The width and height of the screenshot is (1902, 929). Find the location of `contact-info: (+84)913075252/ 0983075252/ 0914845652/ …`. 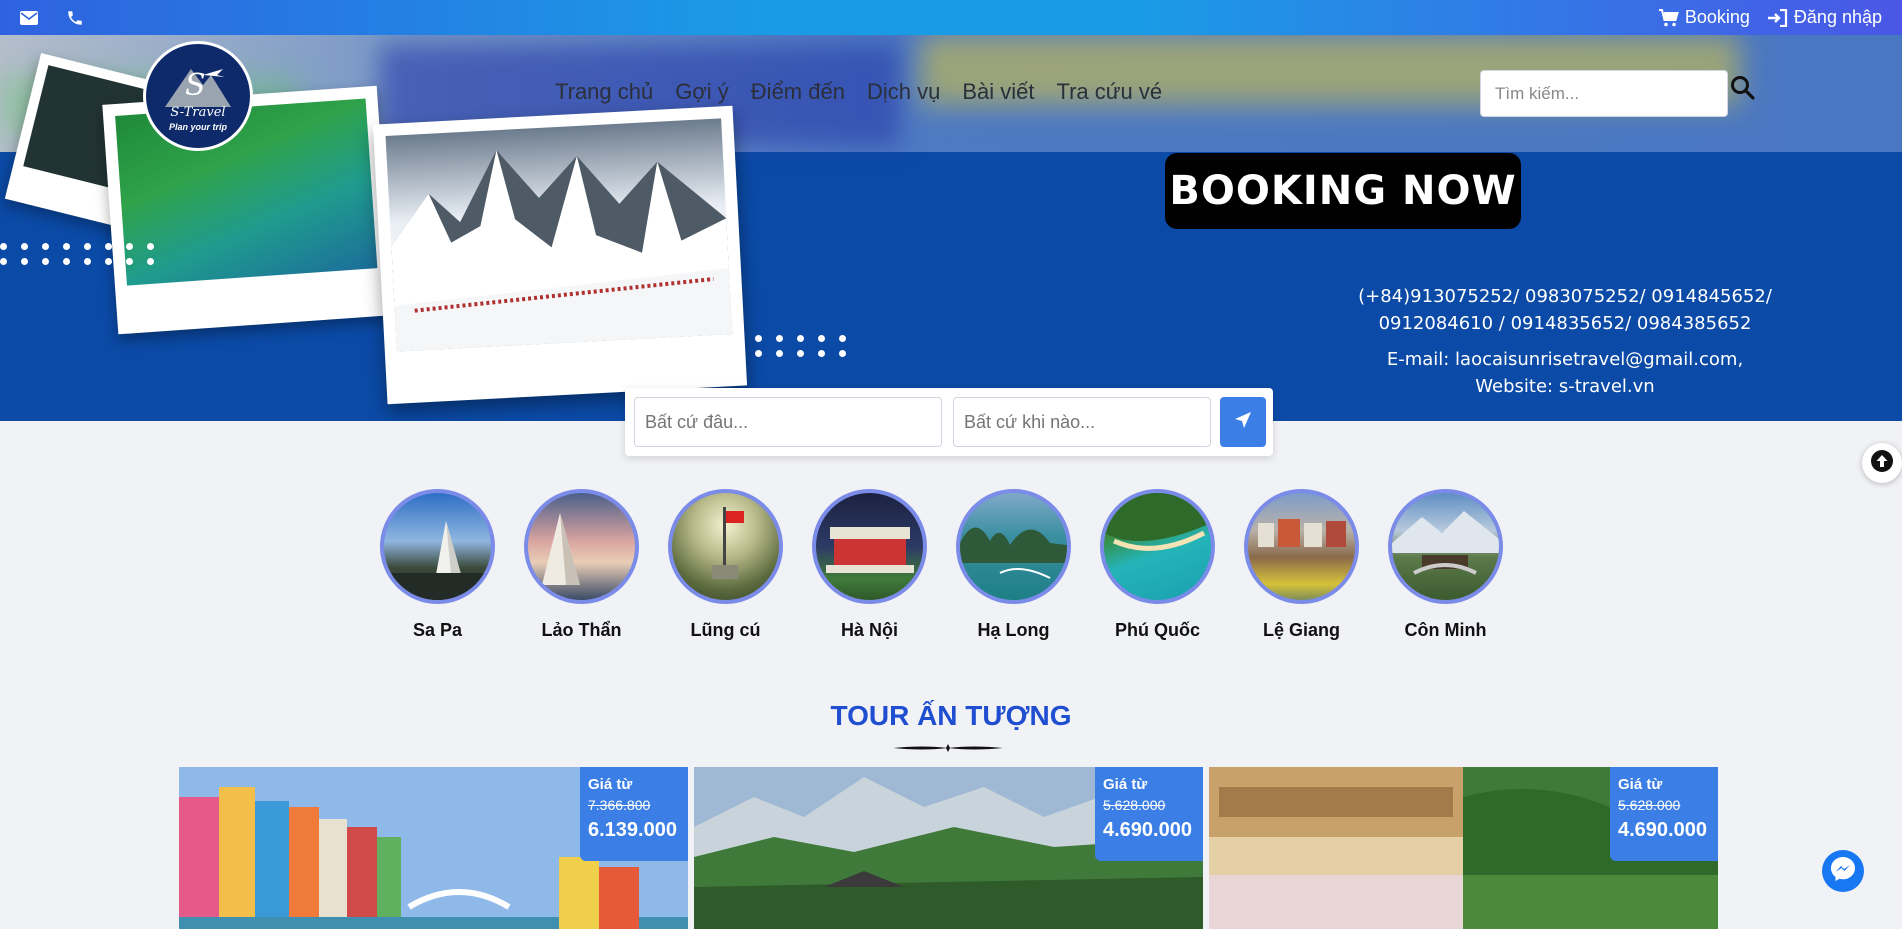

contact-info: (+84)913075252/ 0983075252/ 0914845652/ … is located at coordinates (1565, 341).